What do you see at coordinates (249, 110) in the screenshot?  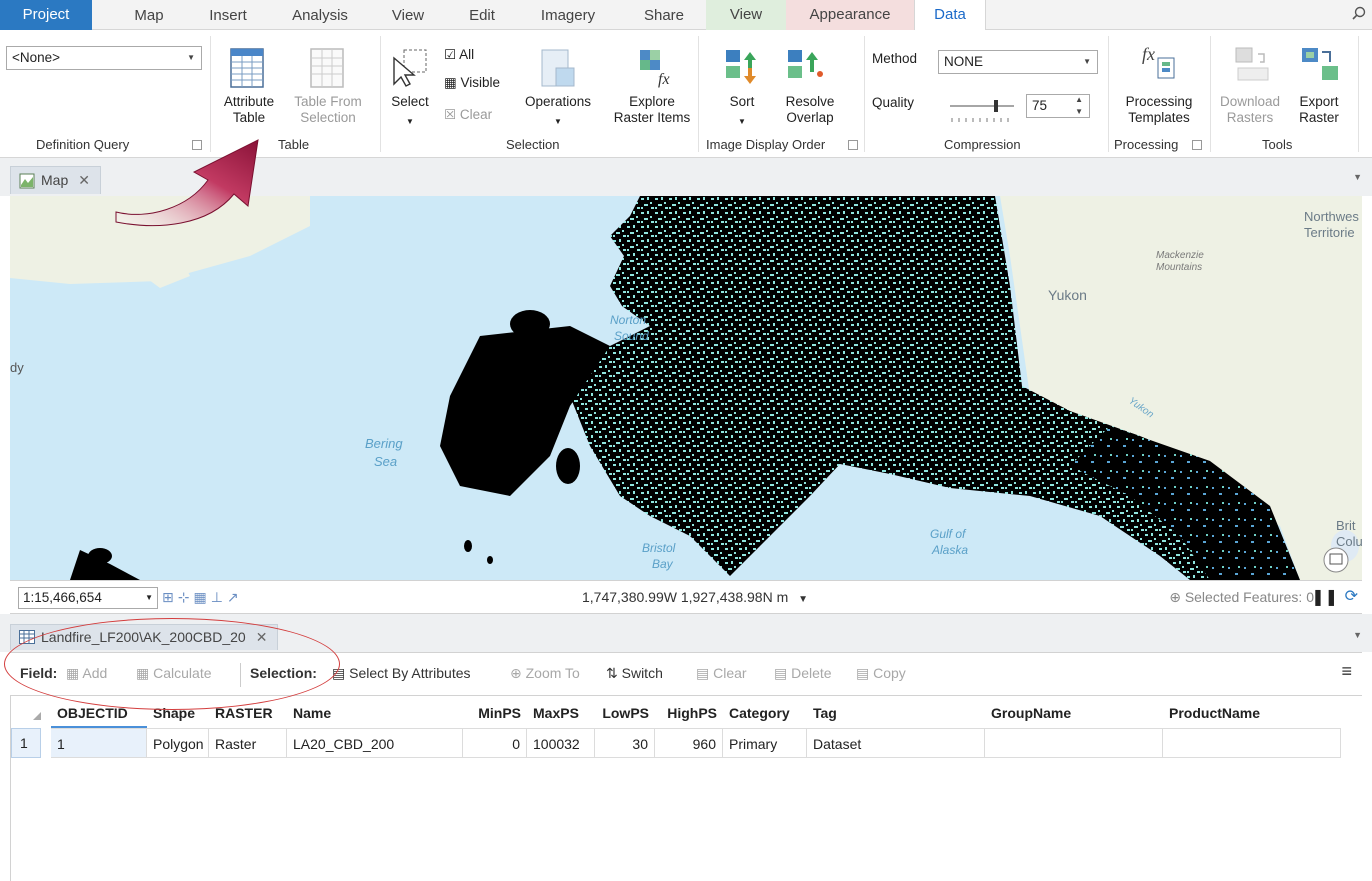 I see `attribute-table-button: Attribute Table` at bounding box center [249, 110].